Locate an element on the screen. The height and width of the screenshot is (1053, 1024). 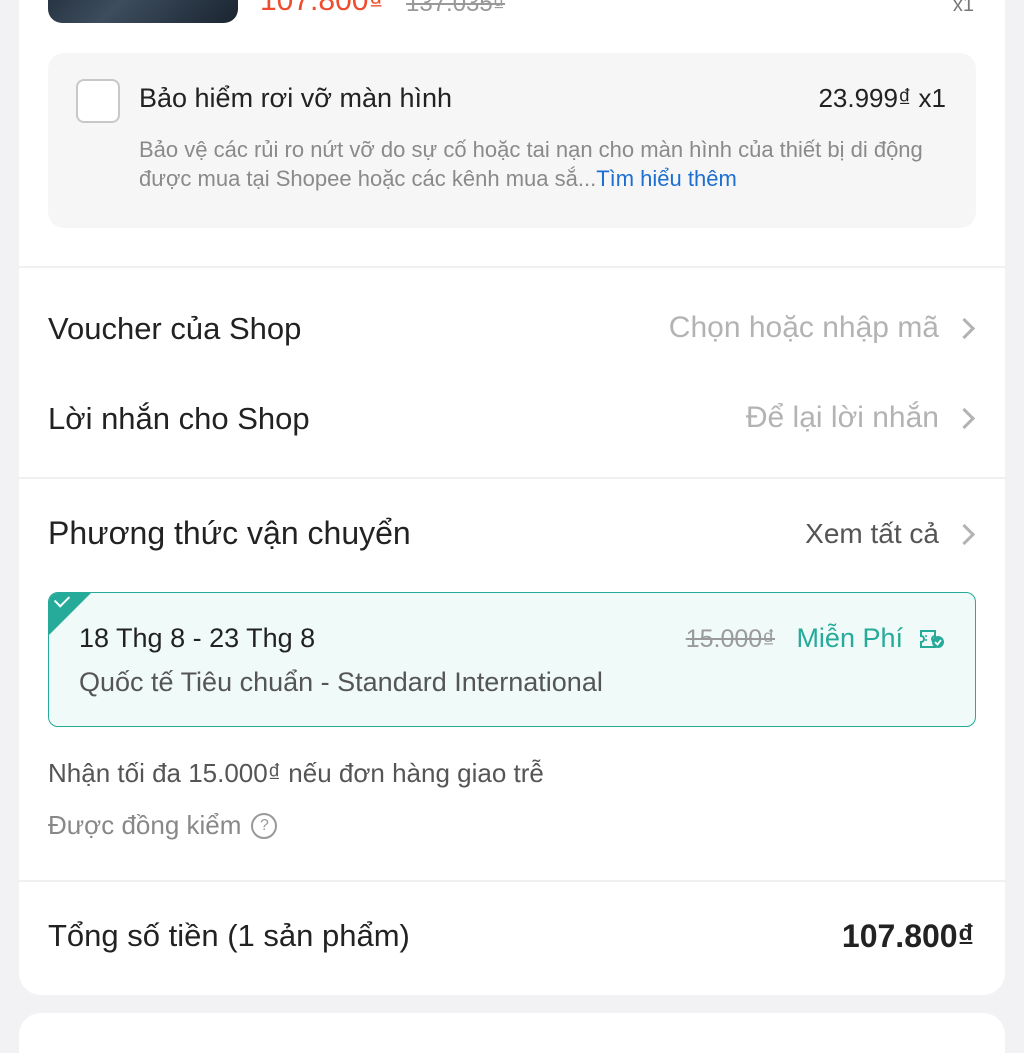
voucher-label: Voucher của Shop is located at coordinates (175, 328).